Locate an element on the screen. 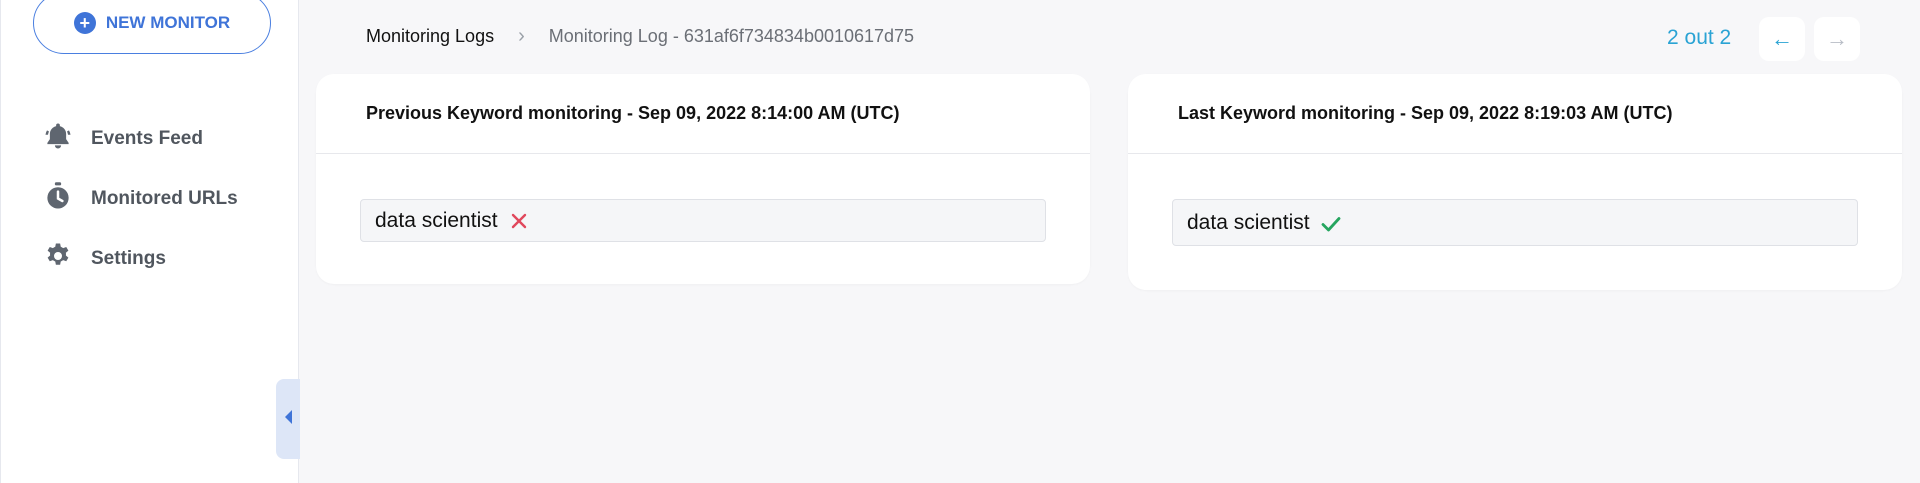  sidebar-item-label: Settings is located at coordinates (128, 258).